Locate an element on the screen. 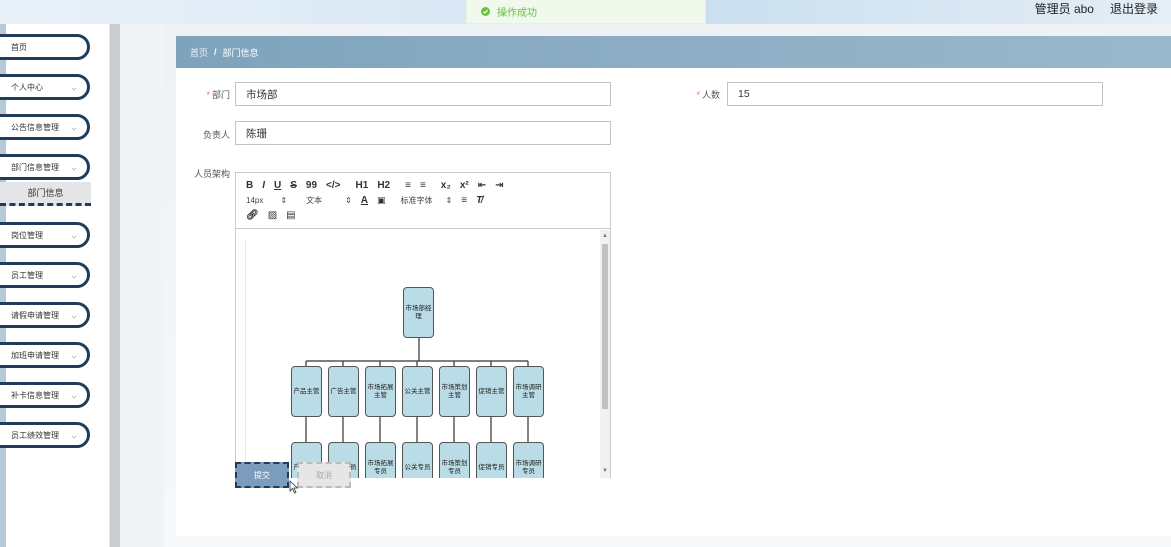  scroll-up-icon: ▲ is located at coordinates (605, 236).